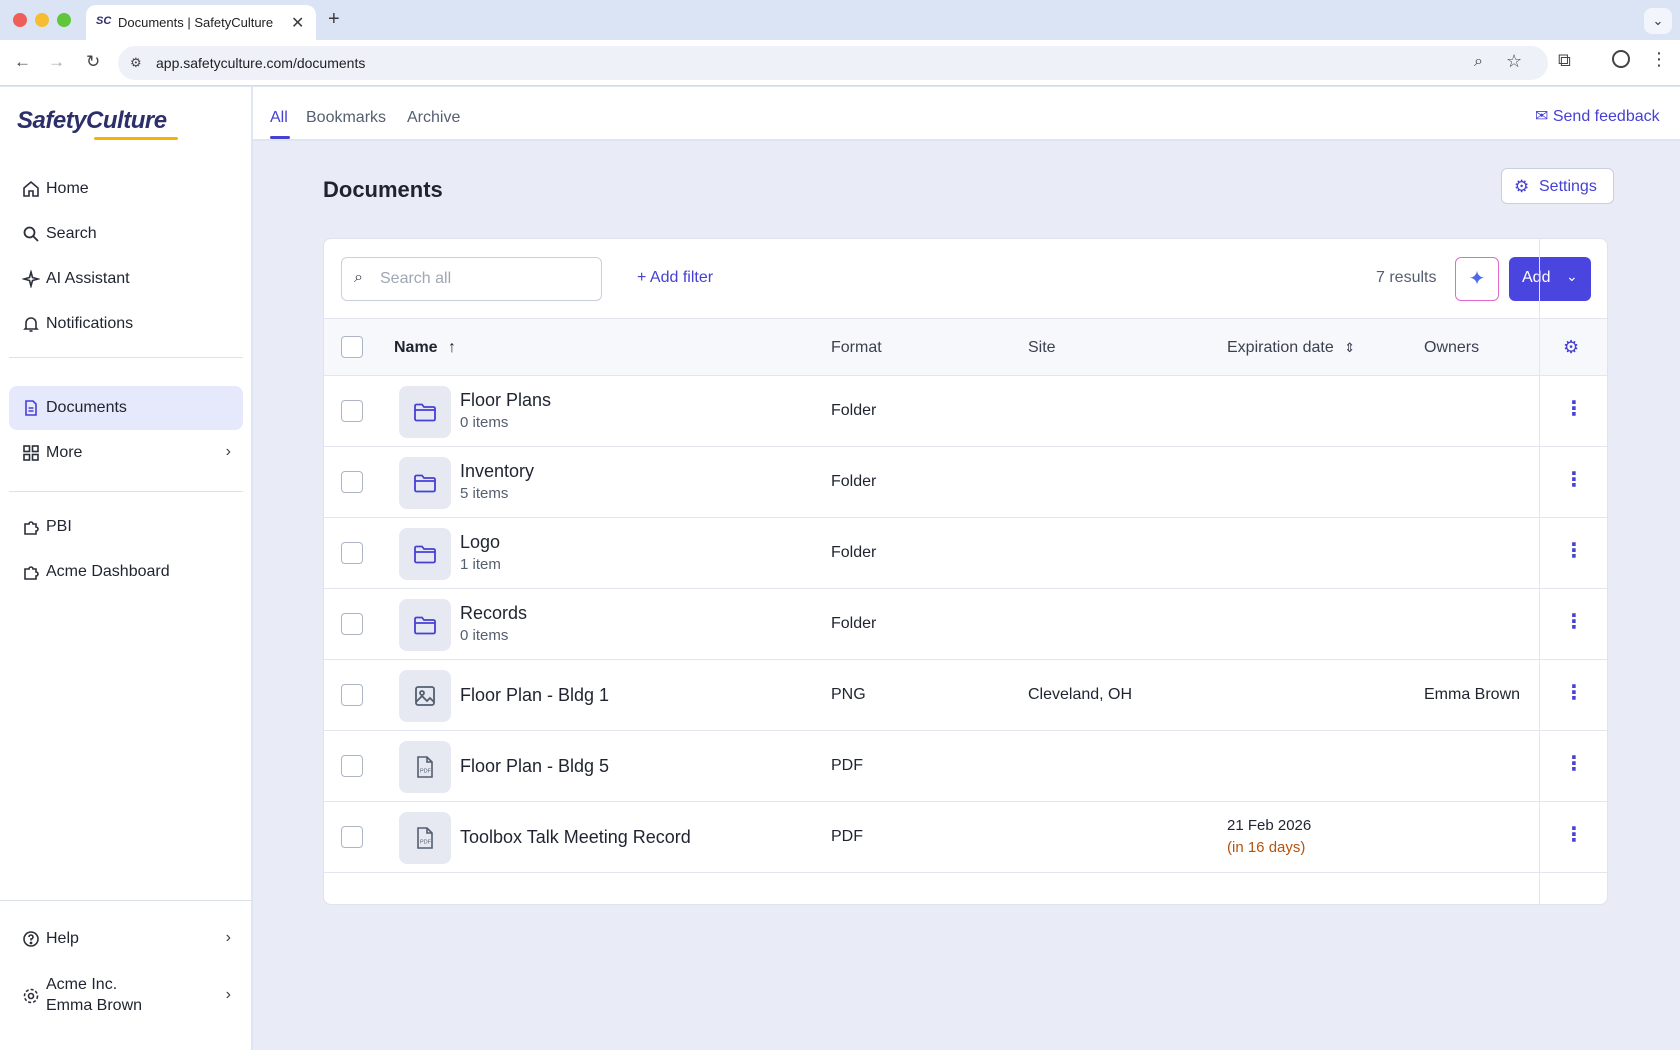 This screenshot has height=1050, width=1680. I want to click on url-field: ⚙ app.safetyculture.com/documents ⌕ ☆, so click(833, 63).